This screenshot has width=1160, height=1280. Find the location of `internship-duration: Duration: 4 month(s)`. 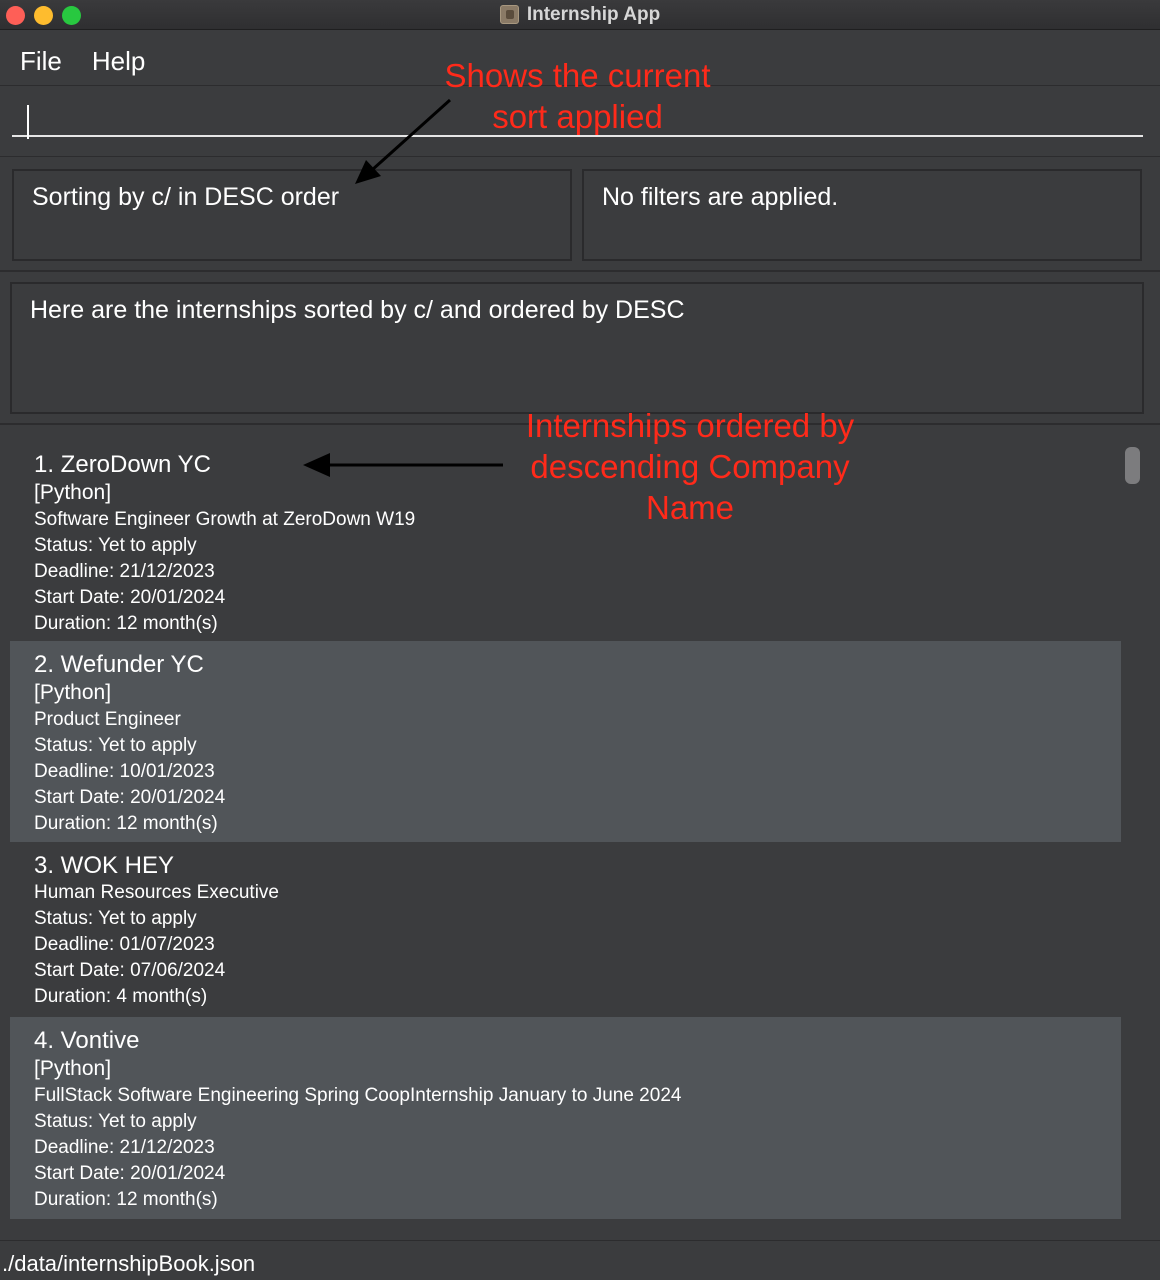

internship-duration: Duration: 4 month(s) is located at coordinates (121, 996).